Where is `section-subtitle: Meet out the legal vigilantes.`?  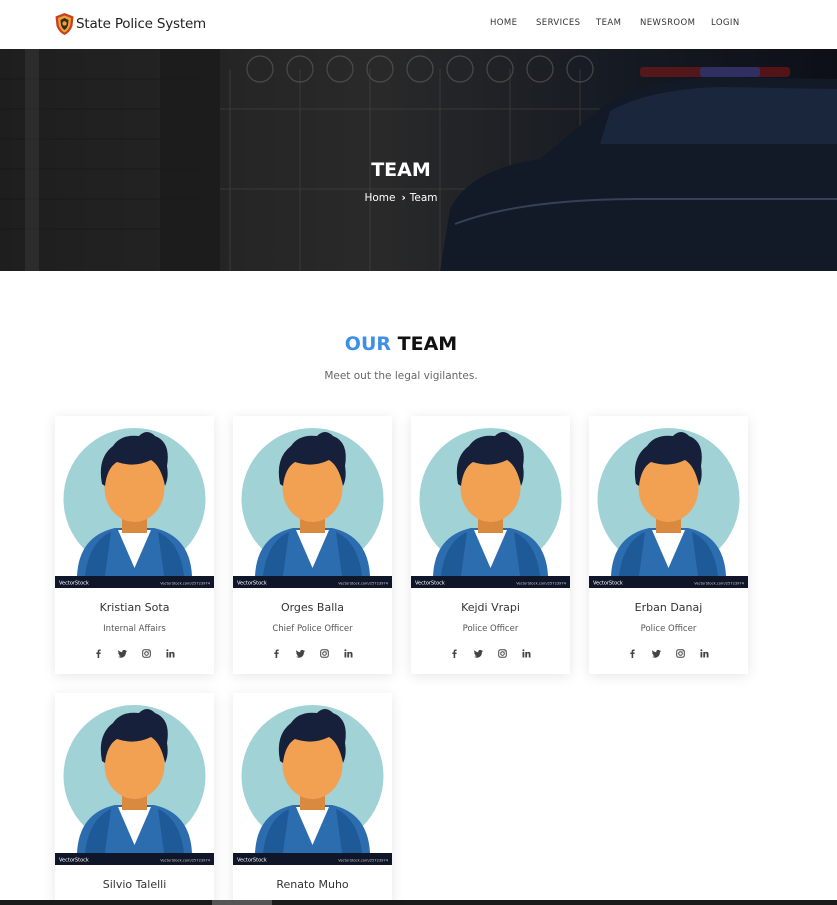
section-subtitle: Meet out the legal vigilantes. is located at coordinates (401, 376).